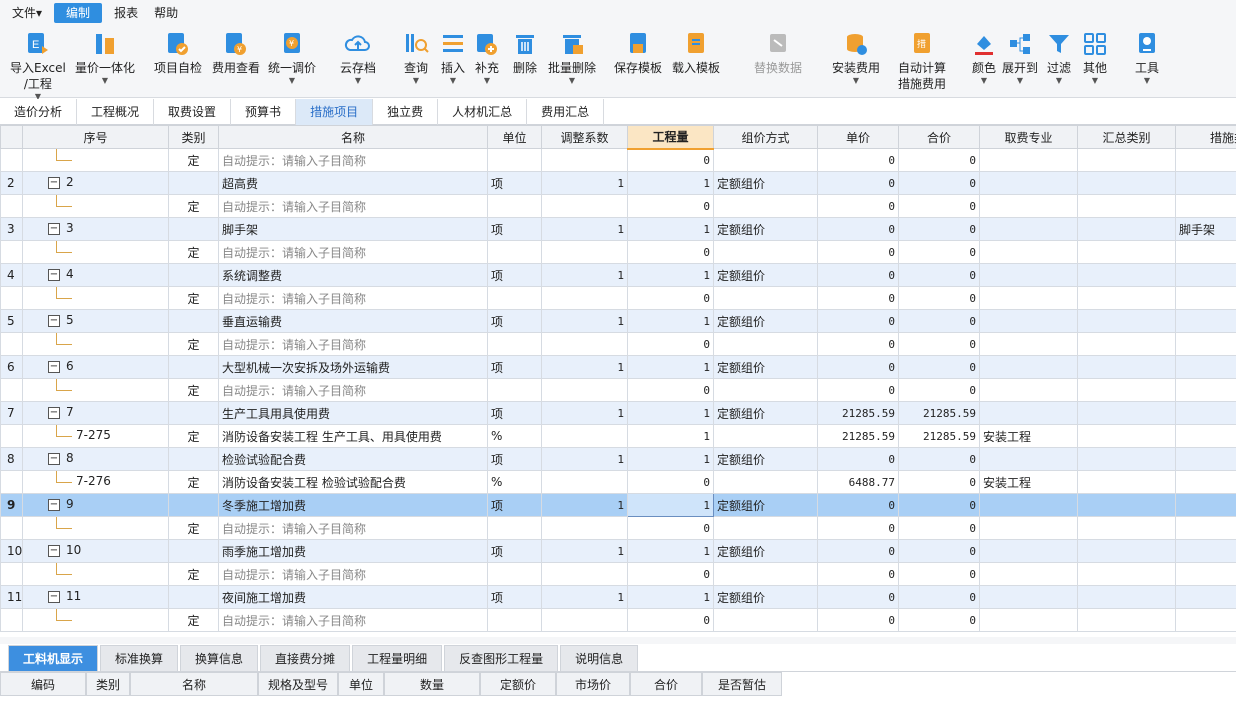 The width and height of the screenshot is (1236, 718). Describe the element at coordinates (95, 459) in the screenshot. I see `seq-cell: −8` at that location.